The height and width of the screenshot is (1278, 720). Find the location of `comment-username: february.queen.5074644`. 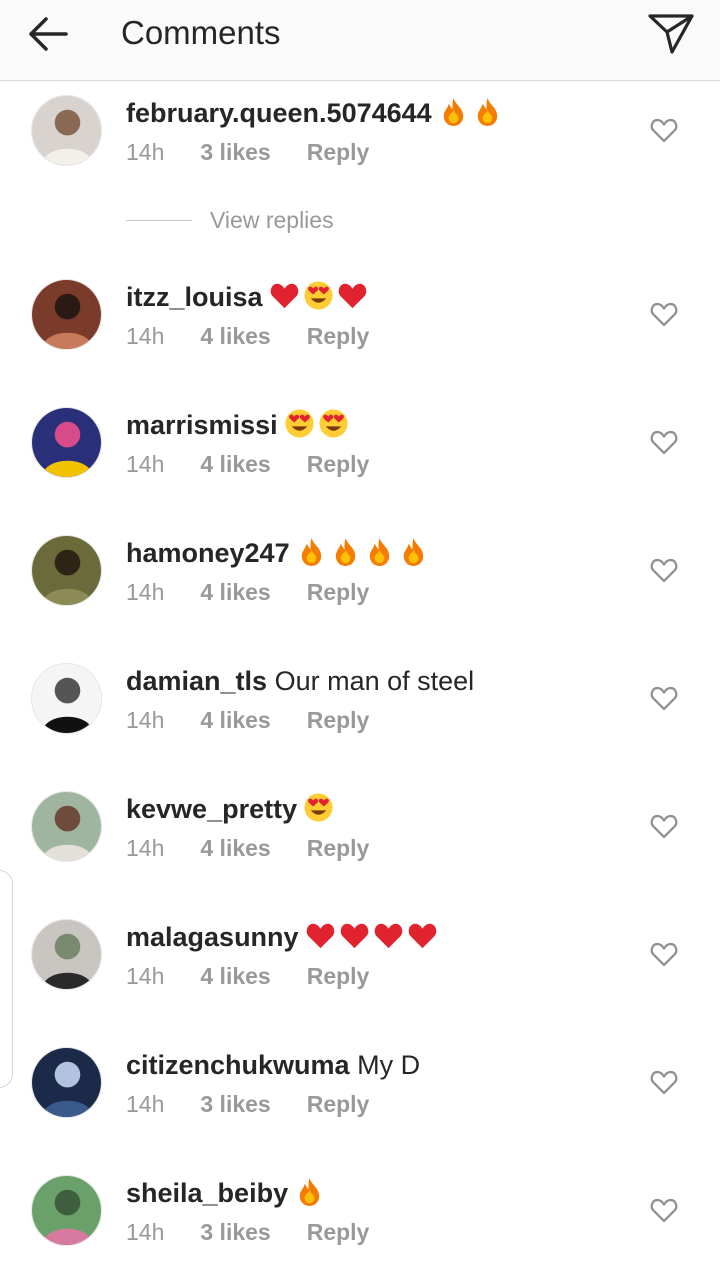

comment-username: february.queen.5074644 is located at coordinates (279, 113).